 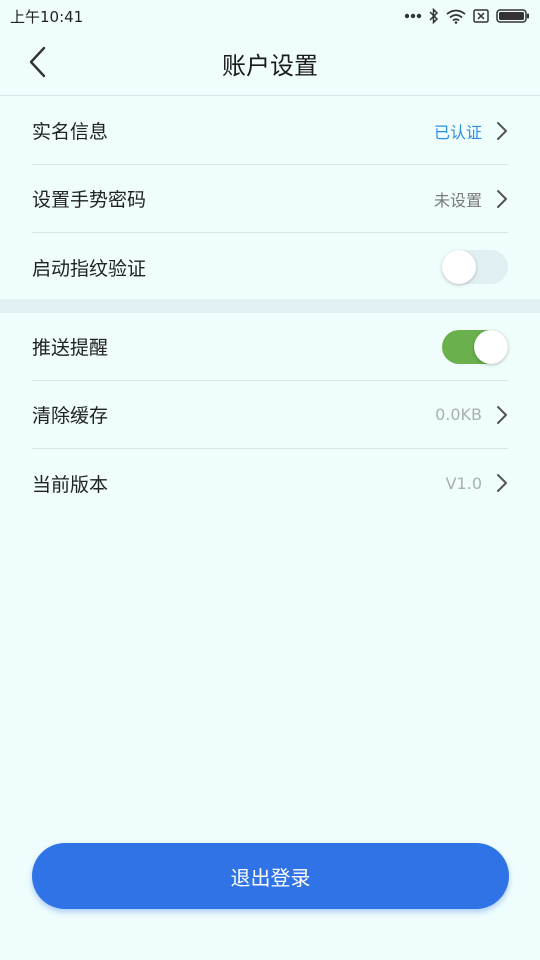 I want to click on logout-button: 退出登录, so click(x=270, y=876).